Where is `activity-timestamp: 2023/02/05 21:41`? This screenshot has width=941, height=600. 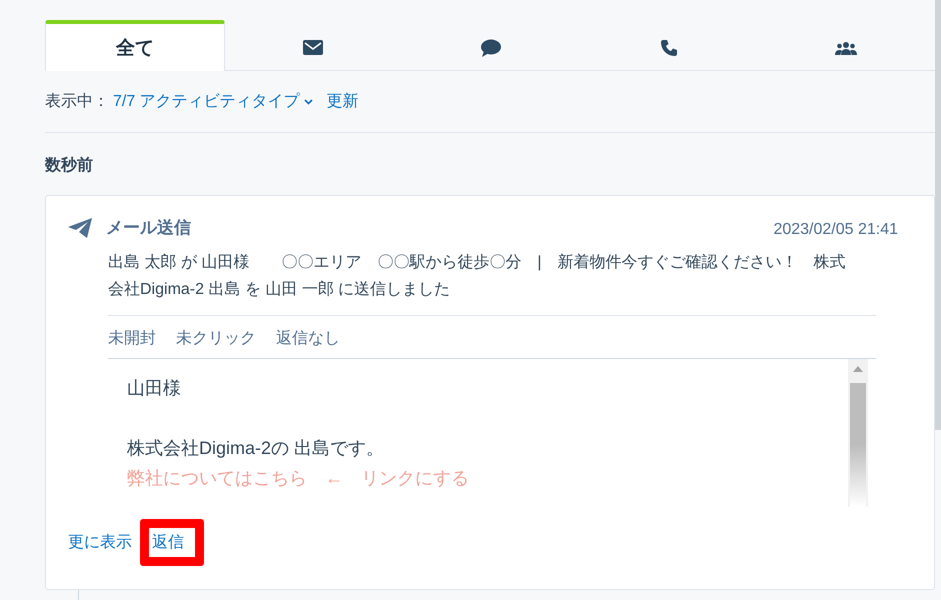 activity-timestamp: 2023/02/05 21:41 is located at coordinates (835, 229).